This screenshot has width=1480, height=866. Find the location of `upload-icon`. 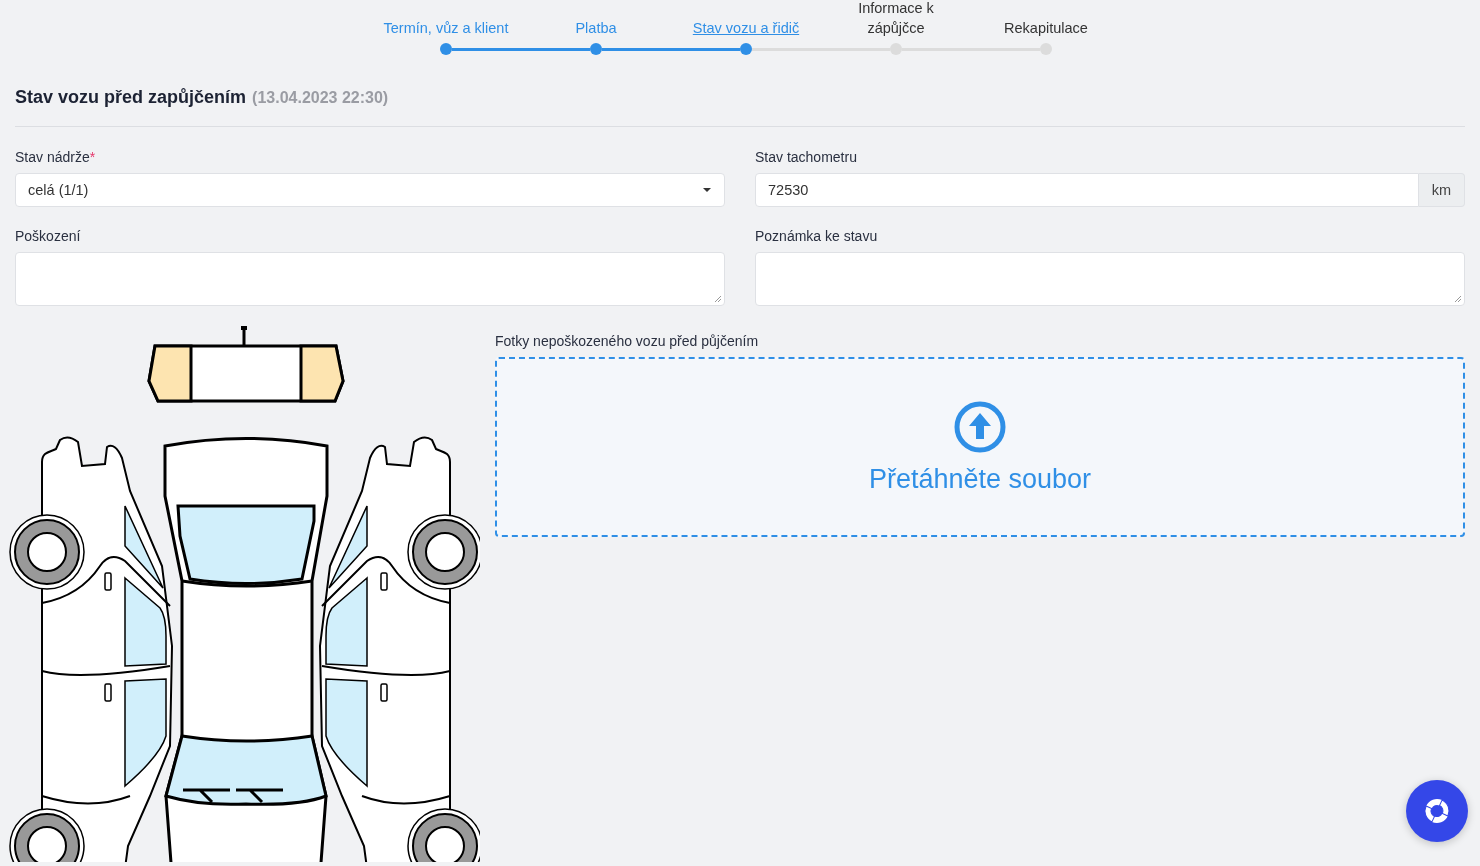

upload-icon is located at coordinates (980, 427).